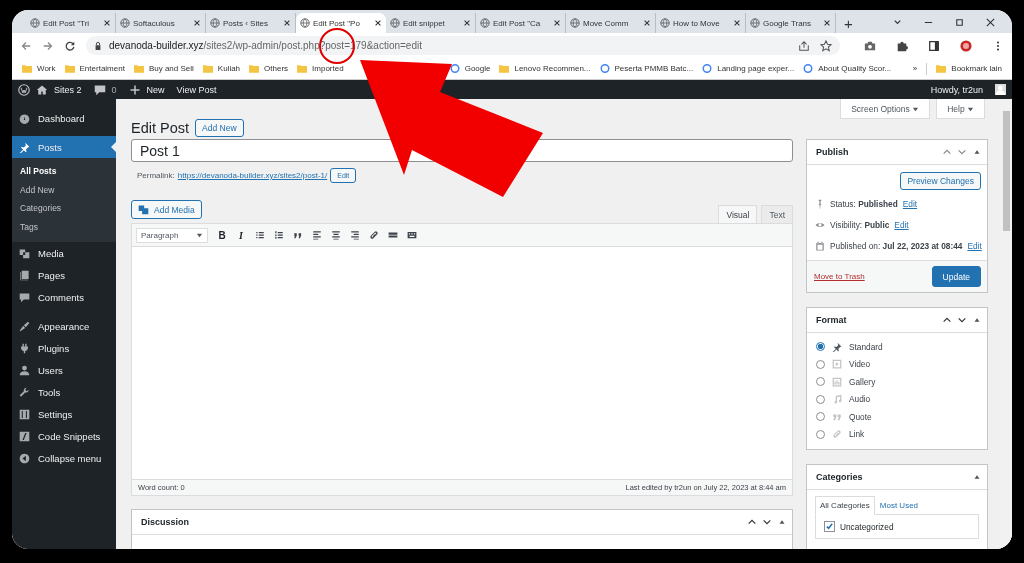 The image size is (1024, 563). Describe the element at coordinates (260, 235) in the screenshot. I see `bullet-list-icon` at that location.